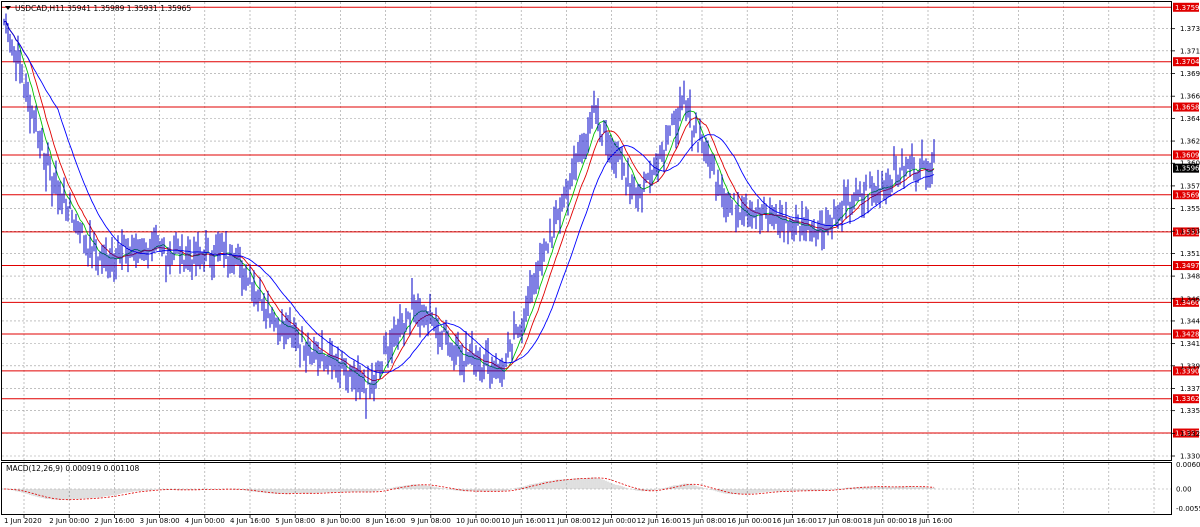  I want to click on x-tick-label: 9 Jun 08:00, so click(431, 521).